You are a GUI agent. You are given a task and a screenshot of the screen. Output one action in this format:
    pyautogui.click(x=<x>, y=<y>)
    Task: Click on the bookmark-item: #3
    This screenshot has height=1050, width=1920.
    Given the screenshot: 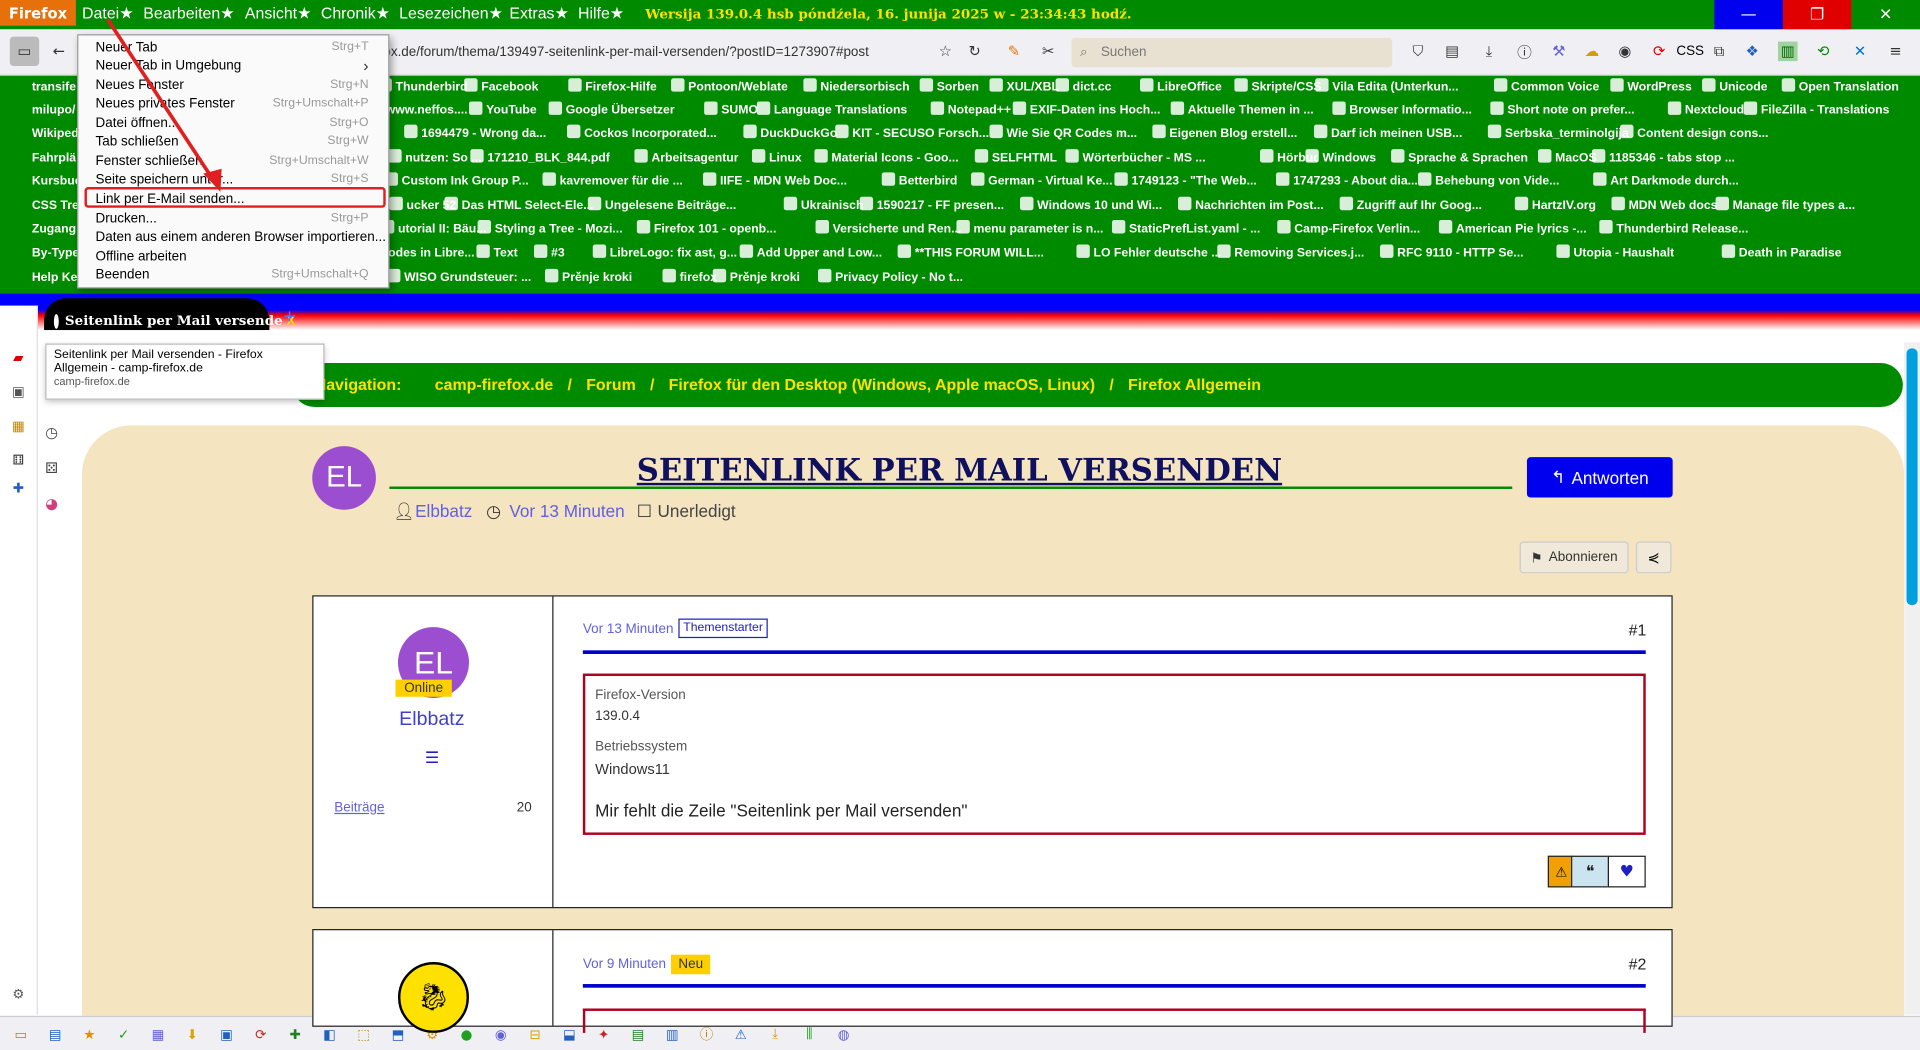 What is the action you would take?
    pyautogui.click(x=549, y=254)
    